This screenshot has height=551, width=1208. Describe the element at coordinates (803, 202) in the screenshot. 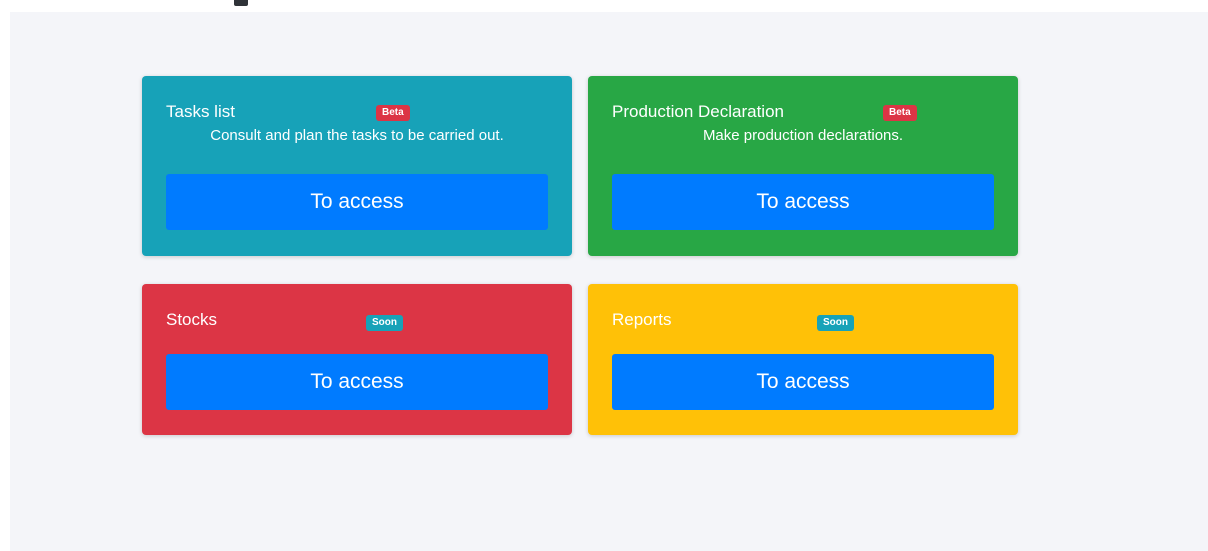

I see `production-declaration-access-button: To access` at that location.